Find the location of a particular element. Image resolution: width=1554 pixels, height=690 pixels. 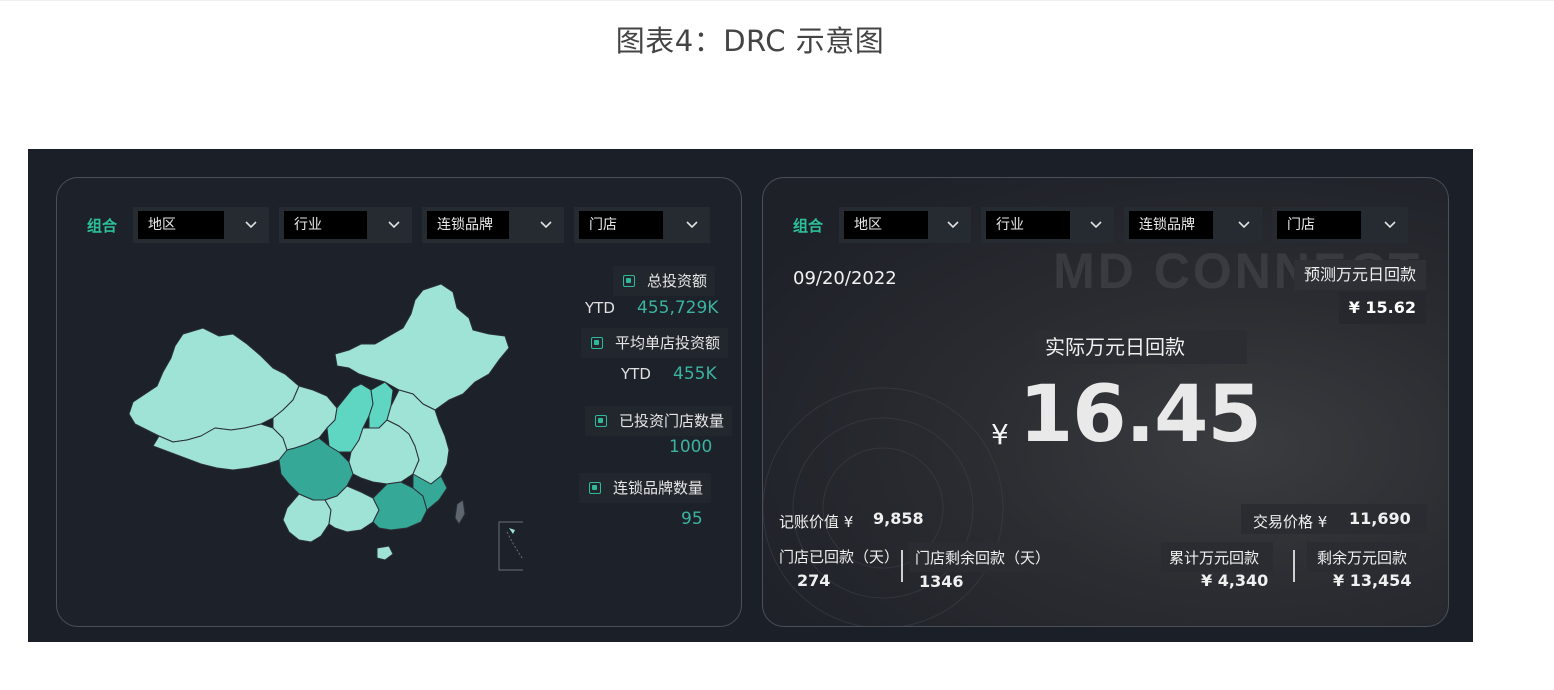

forecast-label: 预测万元日回款 is located at coordinates (1360, 275).